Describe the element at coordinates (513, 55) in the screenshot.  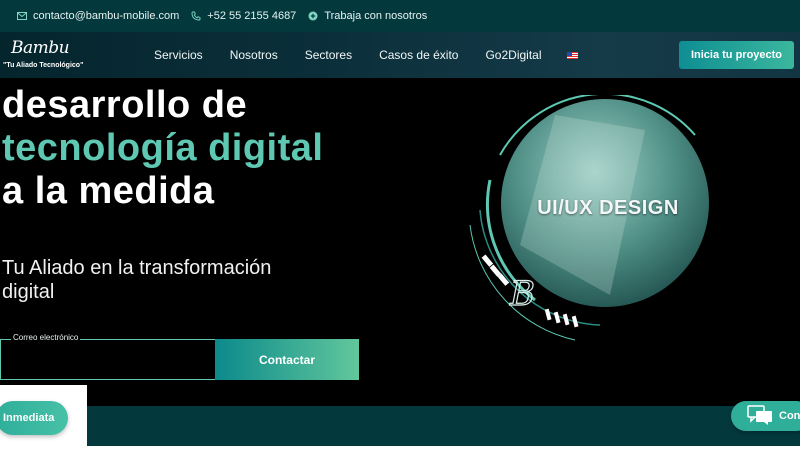
I see `nav-item-go2digital: Go2Digital` at that location.